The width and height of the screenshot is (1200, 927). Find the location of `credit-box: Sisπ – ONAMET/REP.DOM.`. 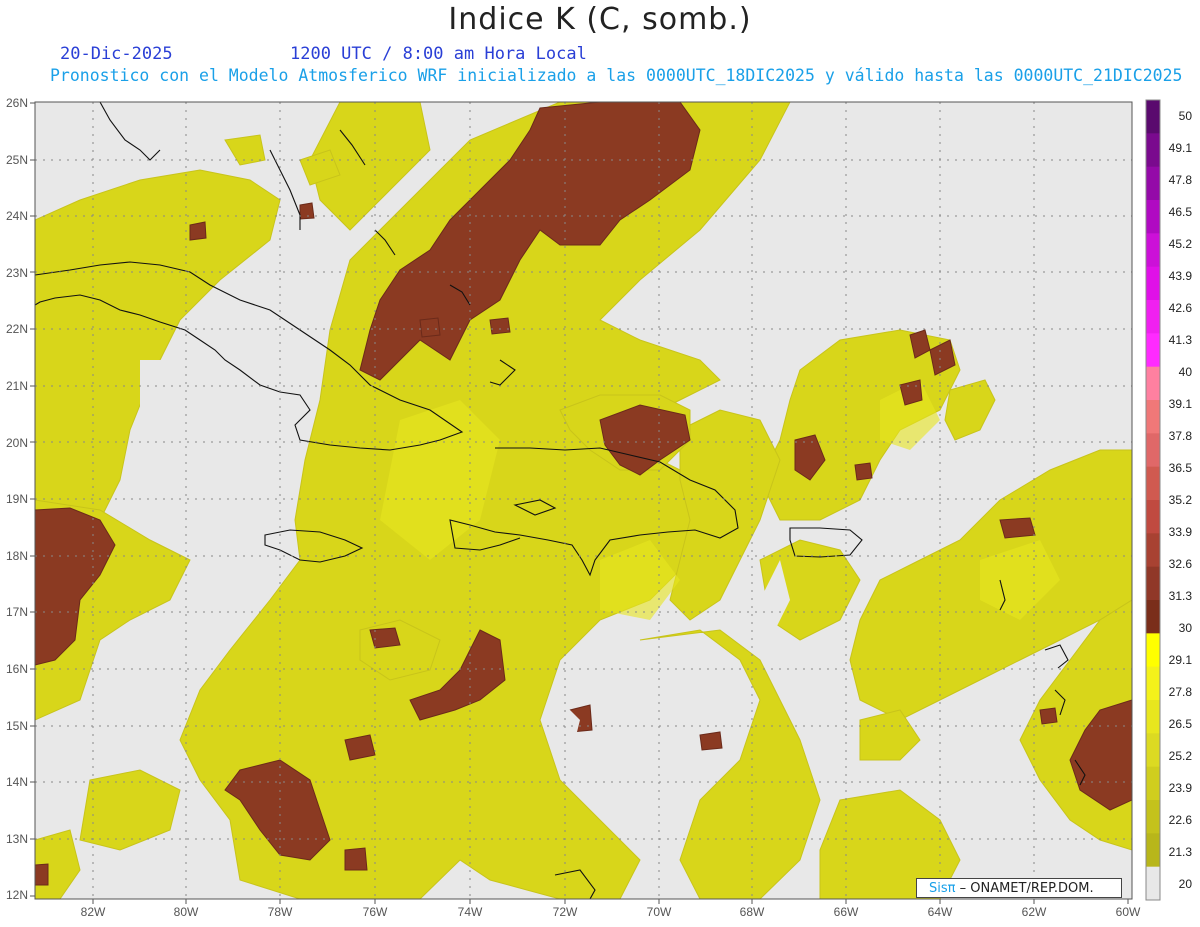

credit-box: Sisπ – ONAMET/REP.DOM. is located at coordinates (1019, 888).